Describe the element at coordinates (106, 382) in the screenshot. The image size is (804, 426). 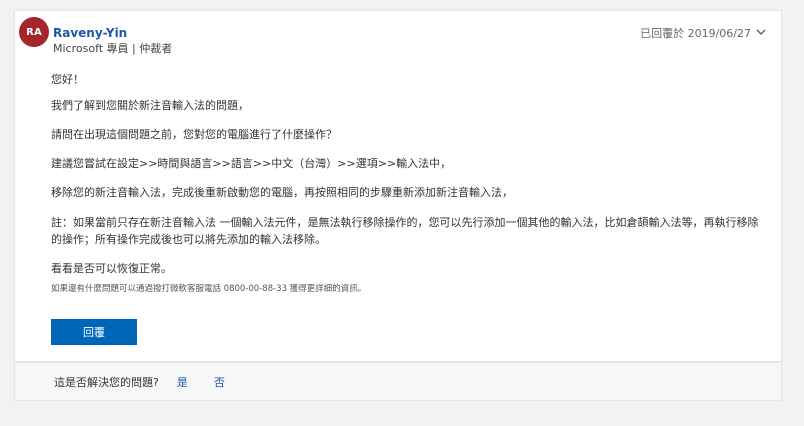
I see `feedback-question: 這是否解決您的問題?` at that location.